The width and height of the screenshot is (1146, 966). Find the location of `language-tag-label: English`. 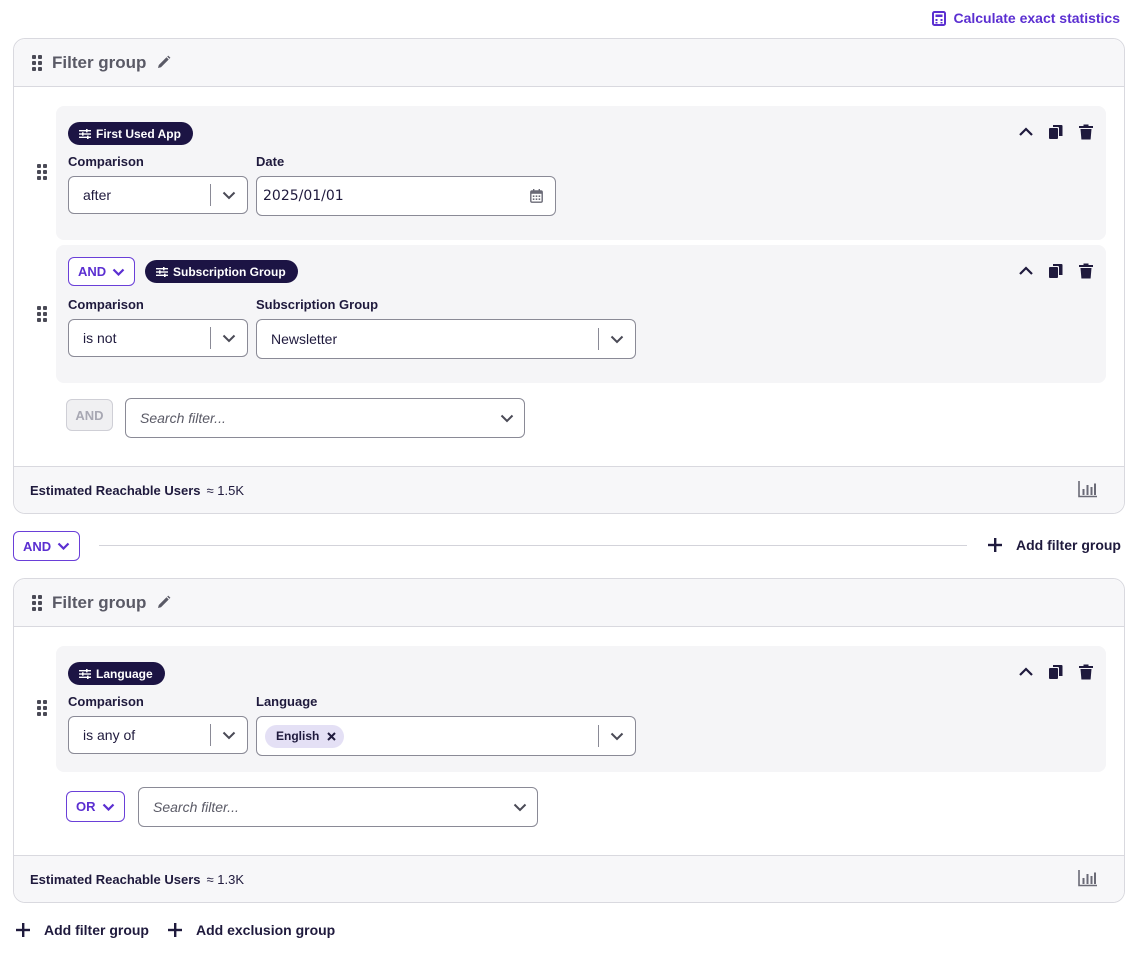

language-tag-label: English is located at coordinates (298, 736).